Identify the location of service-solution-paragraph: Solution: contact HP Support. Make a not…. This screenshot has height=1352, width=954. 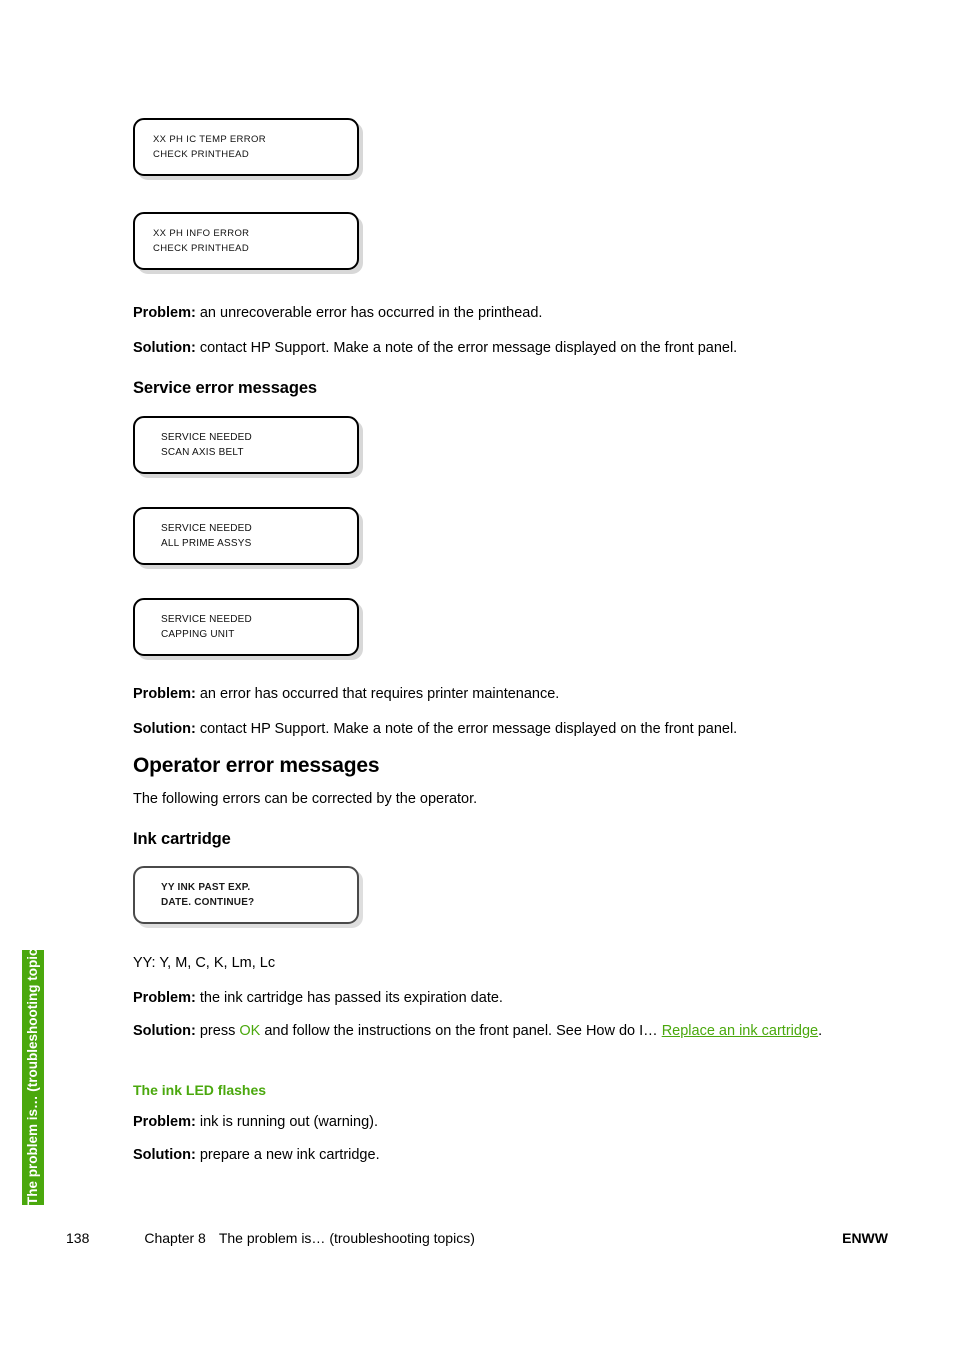
(483, 729).